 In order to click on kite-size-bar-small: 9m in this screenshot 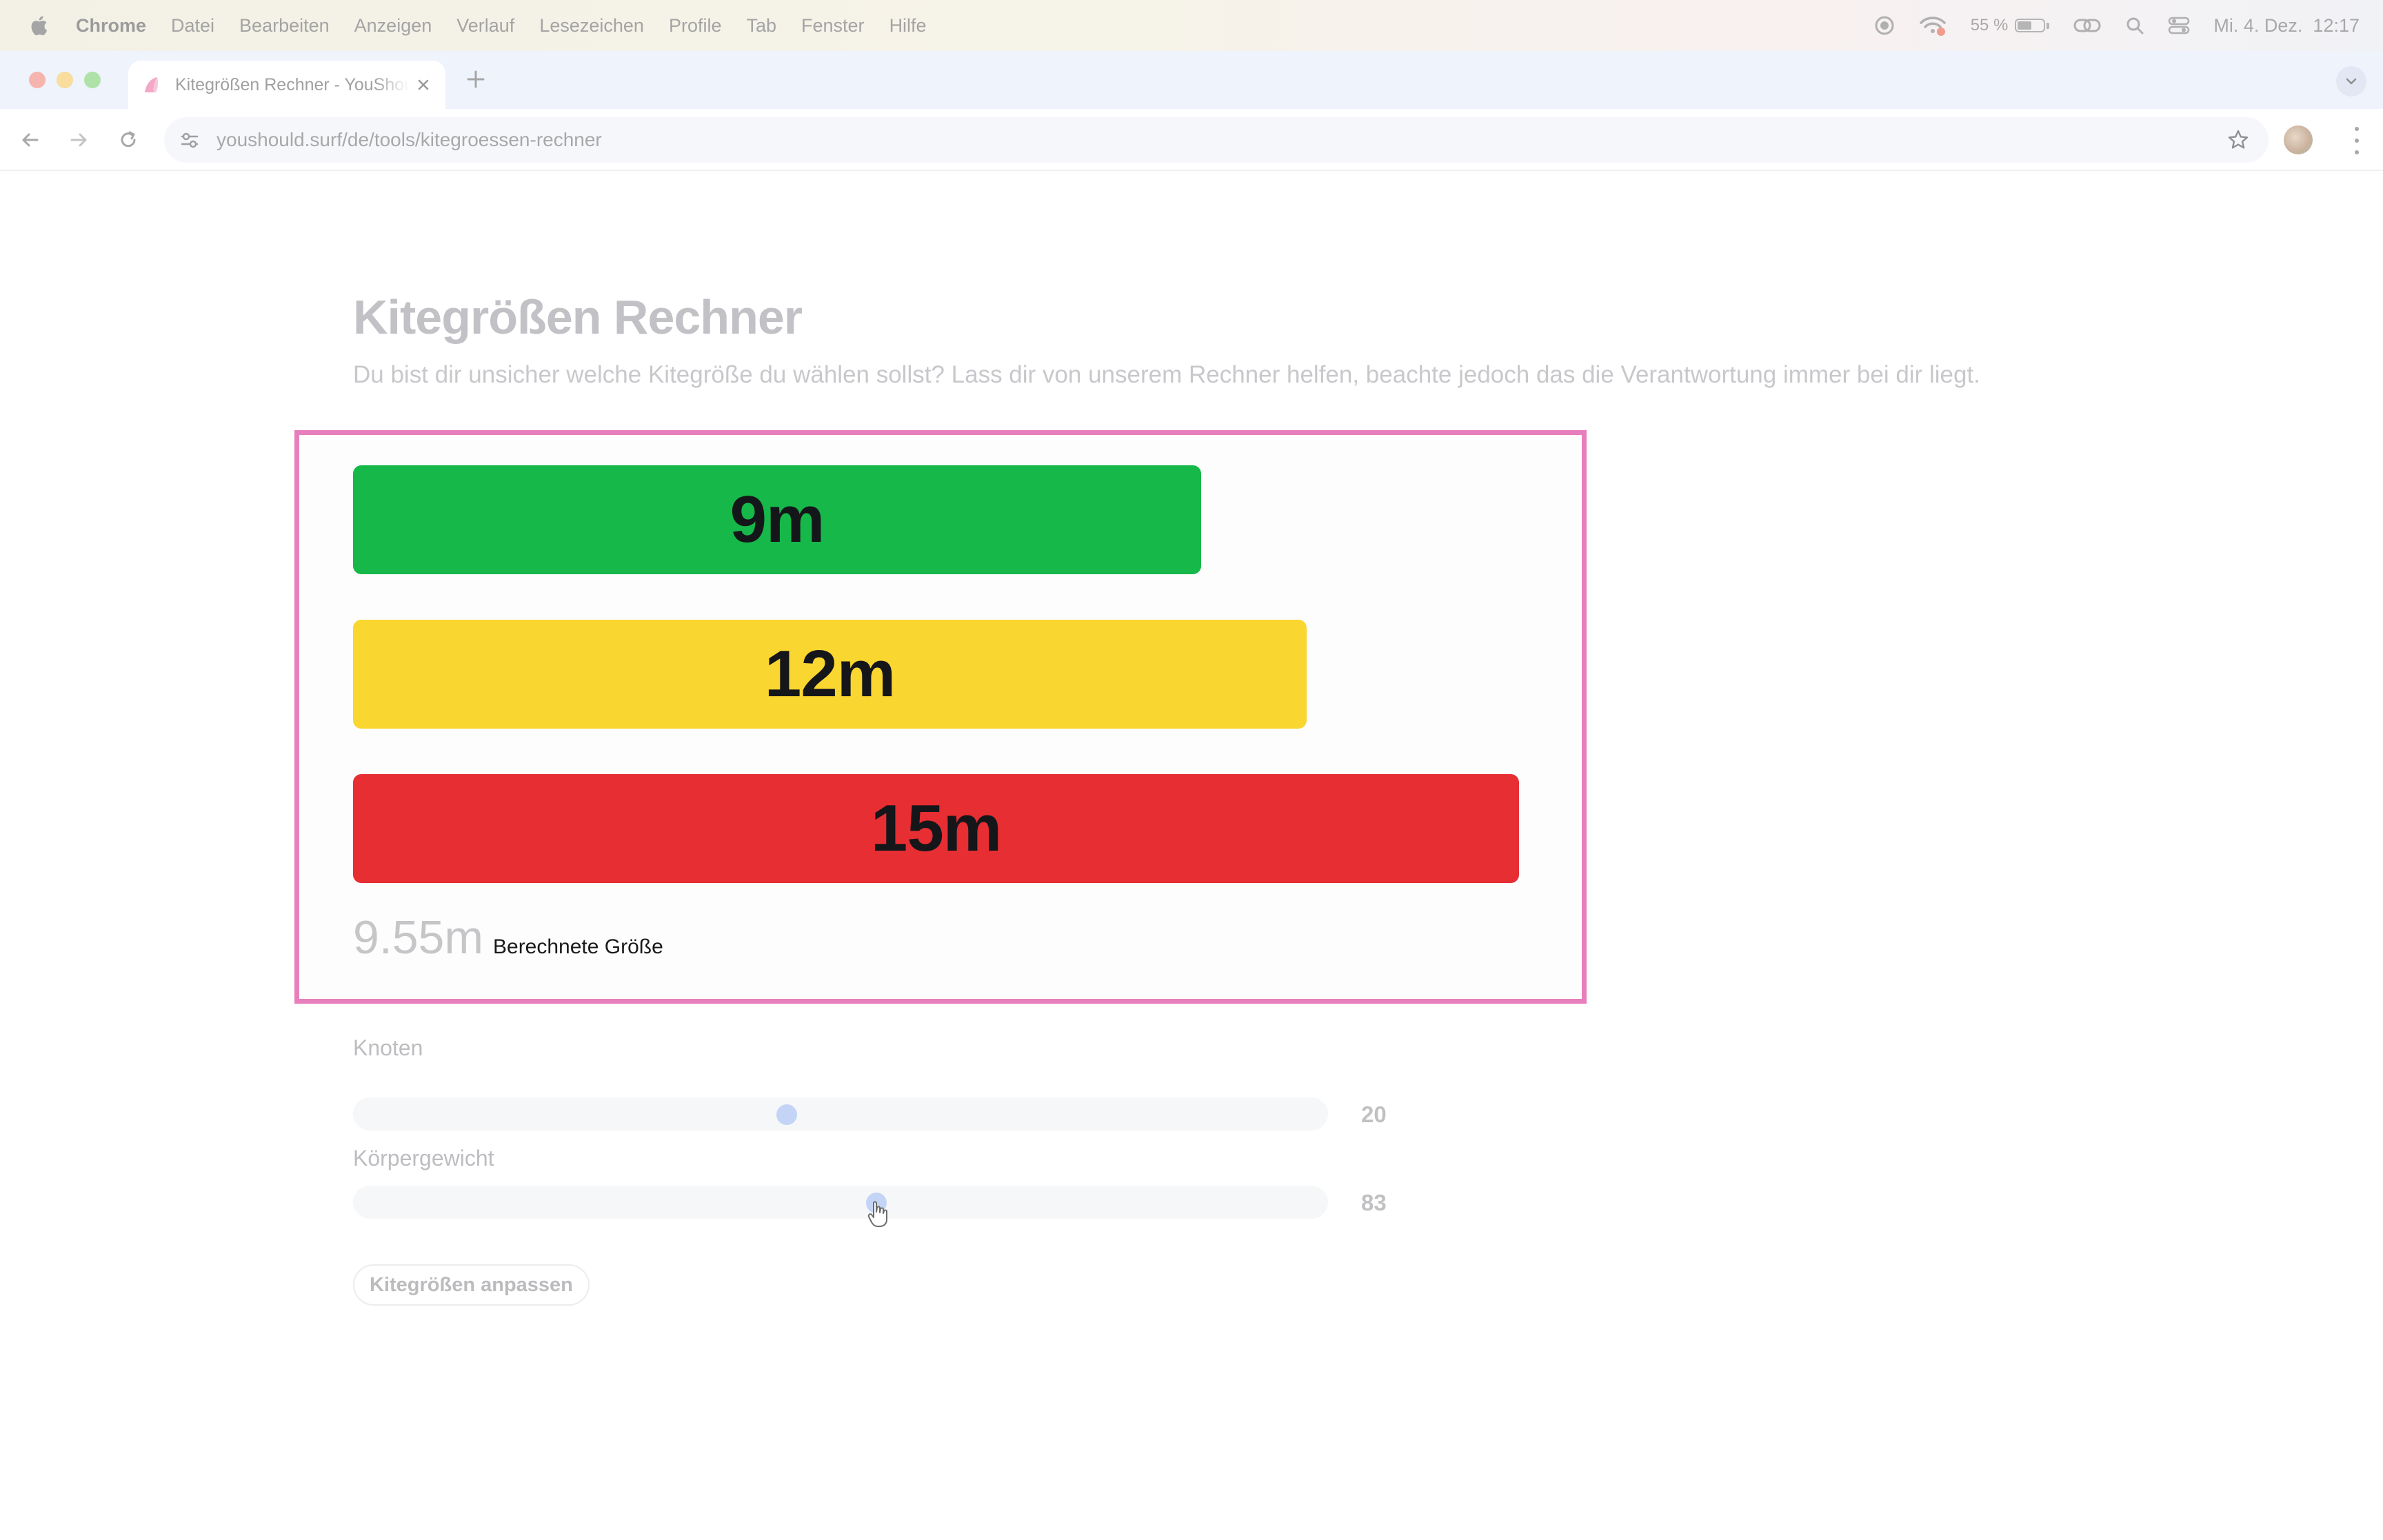, I will do `click(777, 520)`.